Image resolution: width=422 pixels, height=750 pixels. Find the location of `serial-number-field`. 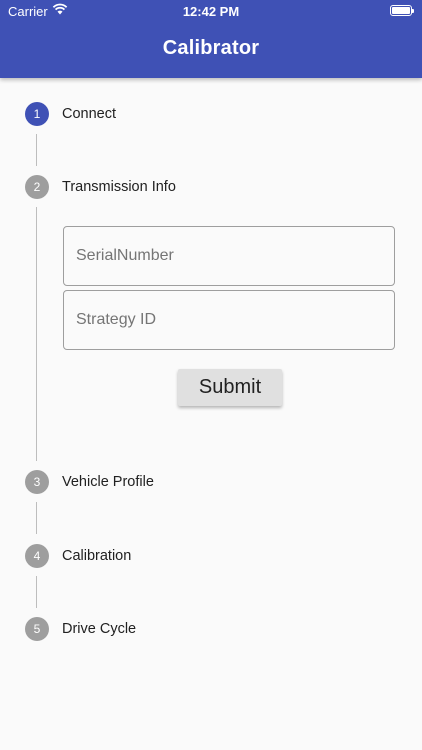

serial-number-field is located at coordinates (229, 256).